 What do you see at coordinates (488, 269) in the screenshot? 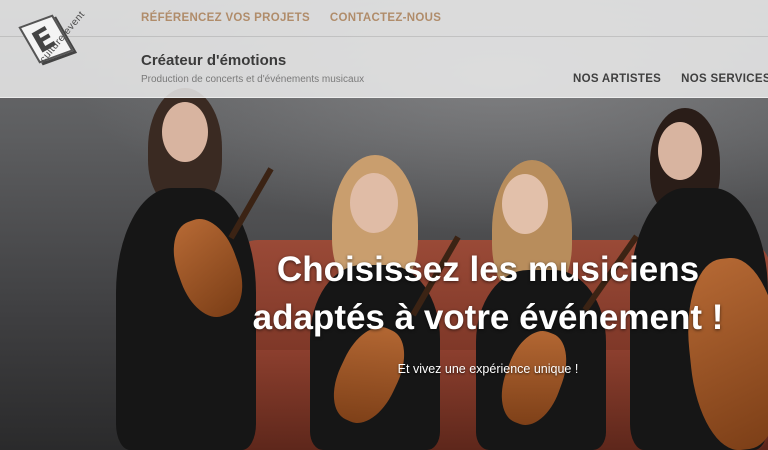
I see `hero-title-line-1: Choisissez les musiciens` at bounding box center [488, 269].